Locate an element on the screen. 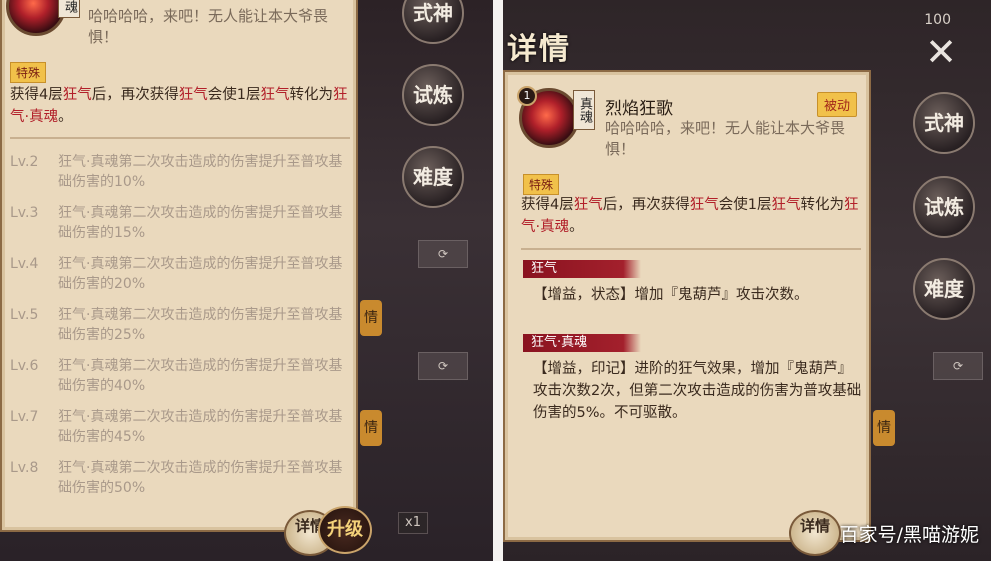  skill-name: 烈焰狂歌 is located at coordinates (639, 109).